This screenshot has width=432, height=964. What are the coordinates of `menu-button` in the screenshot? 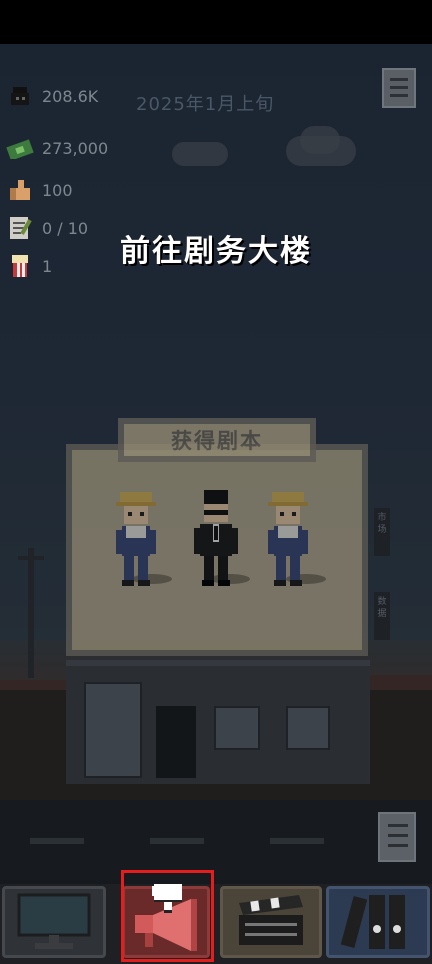 It's located at (399, 88).